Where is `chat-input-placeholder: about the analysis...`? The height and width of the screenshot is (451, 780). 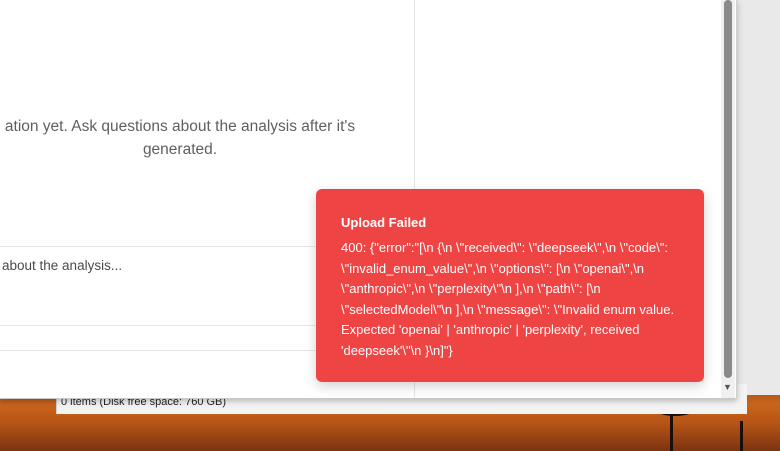 chat-input-placeholder: about the analysis... is located at coordinates (62, 265).